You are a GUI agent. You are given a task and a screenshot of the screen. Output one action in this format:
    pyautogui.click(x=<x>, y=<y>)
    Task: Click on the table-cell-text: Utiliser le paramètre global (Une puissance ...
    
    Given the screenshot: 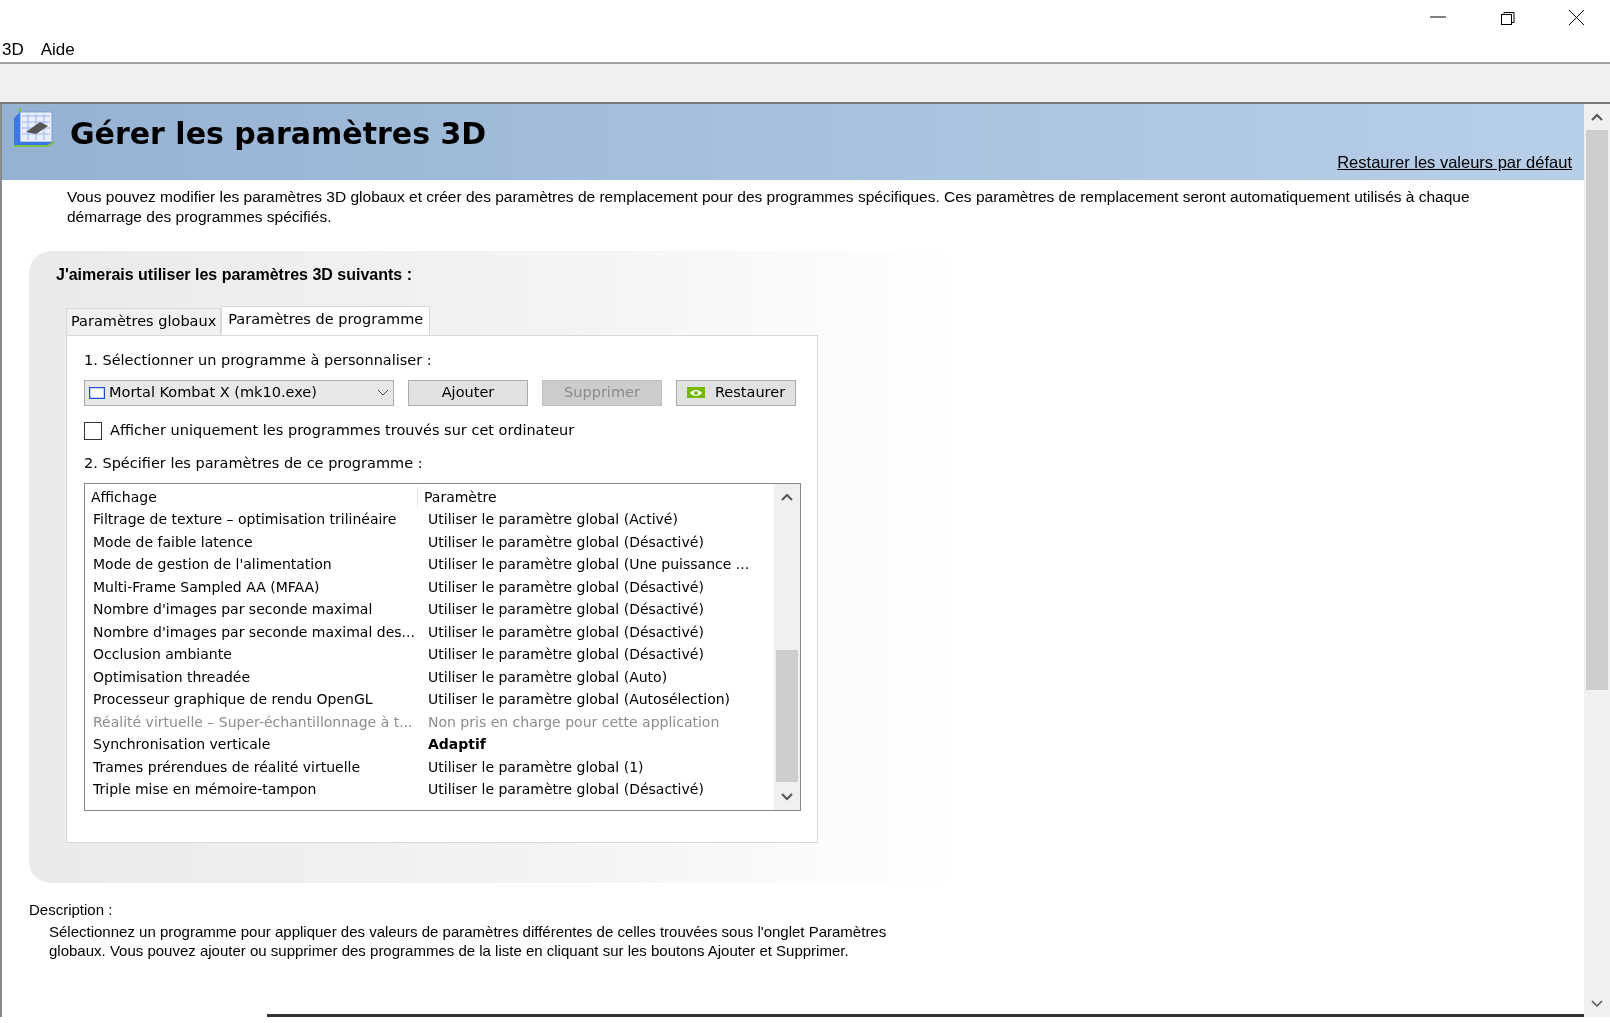 What is the action you would take?
    pyautogui.click(x=589, y=565)
    